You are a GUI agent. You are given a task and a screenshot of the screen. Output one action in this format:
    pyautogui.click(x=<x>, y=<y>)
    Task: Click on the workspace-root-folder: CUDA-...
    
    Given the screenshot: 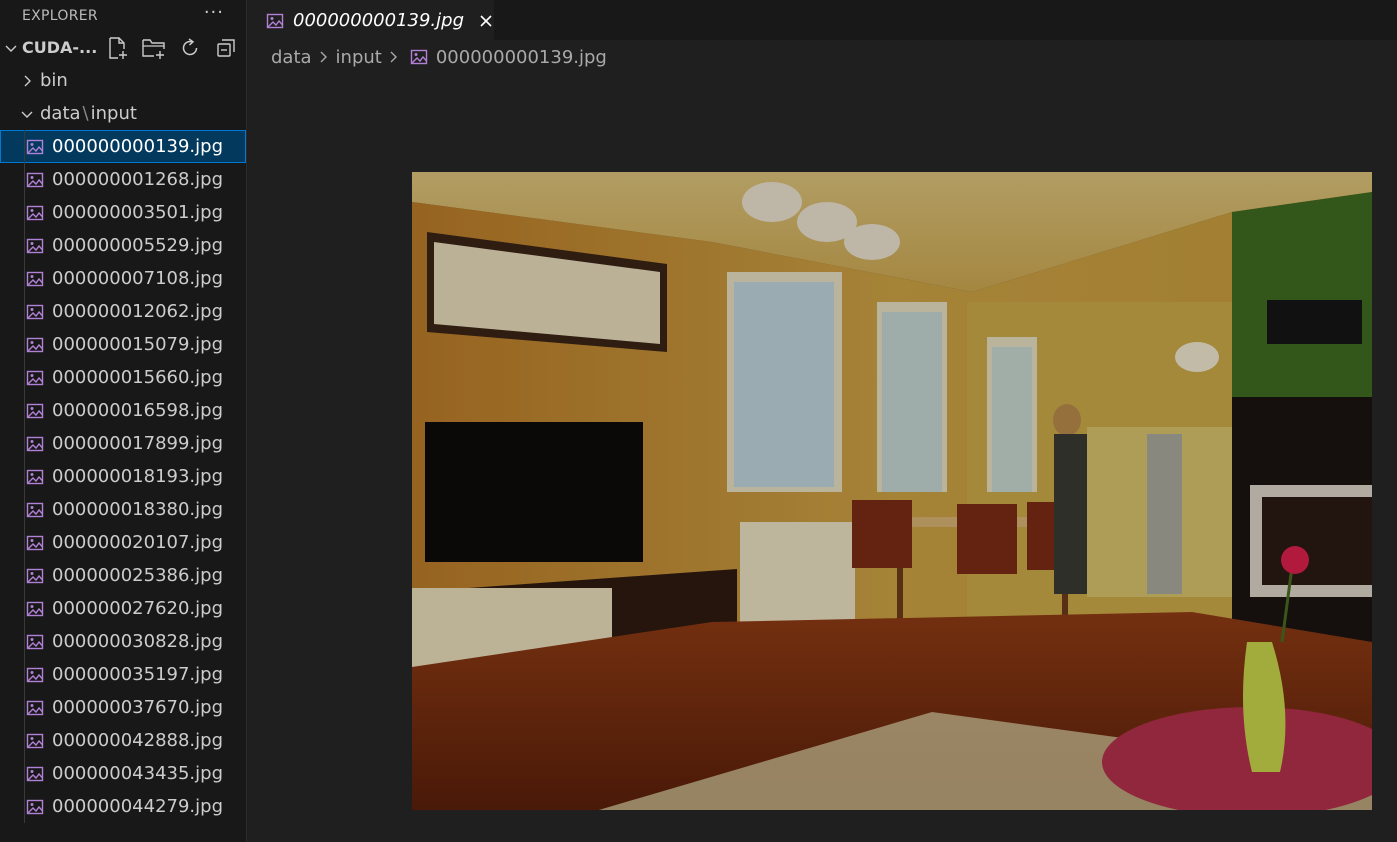 What is the action you would take?
    pyautogui.click(x=123, y=47)
    